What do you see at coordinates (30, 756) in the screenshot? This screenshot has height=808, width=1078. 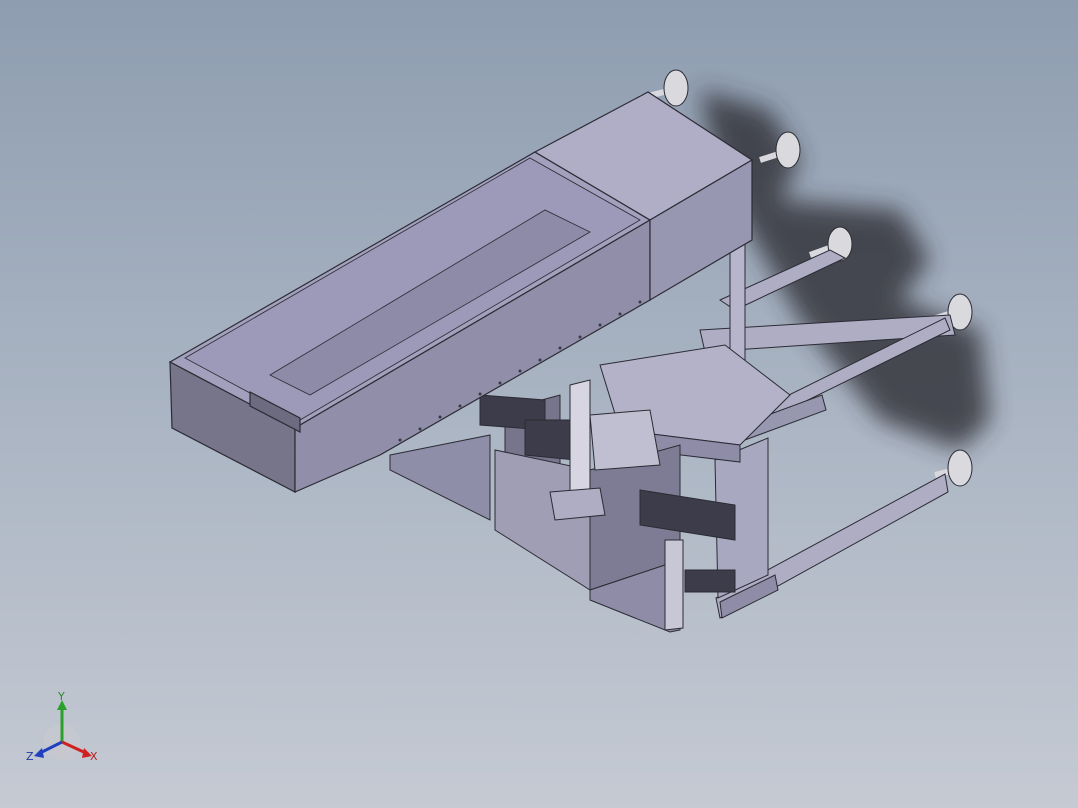 I see `triad-z-label: Z` at bounding box center [30, 756].